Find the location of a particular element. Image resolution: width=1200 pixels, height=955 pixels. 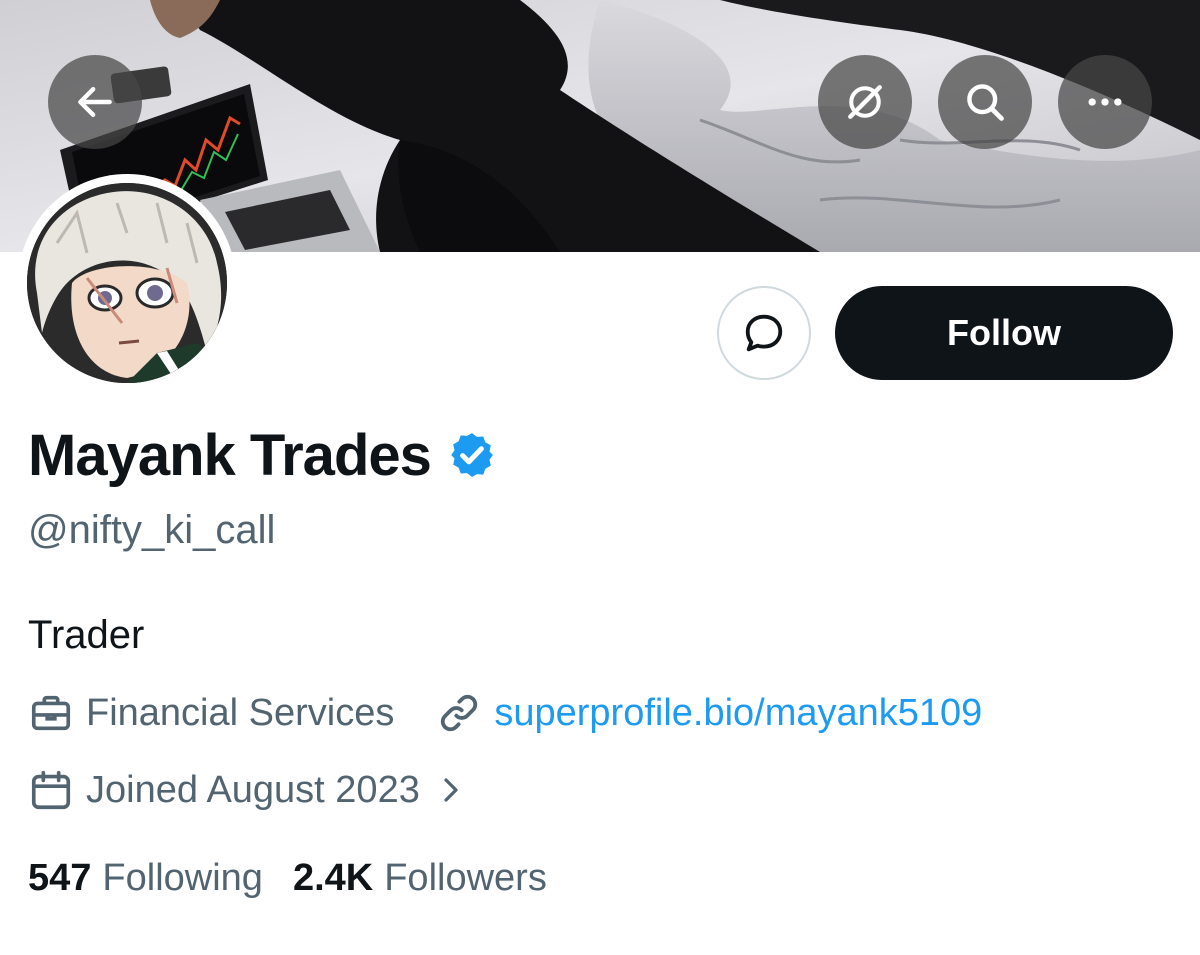

website-link: superprofile.bio/mayank5109 is located at coordinates (738, 713).